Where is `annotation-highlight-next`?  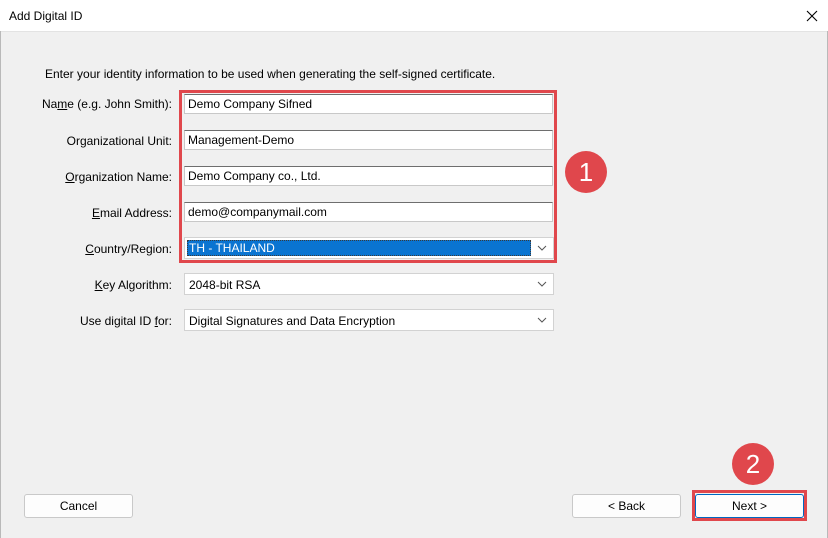 annotation-highlight-next is located at coordinates (749, 505).